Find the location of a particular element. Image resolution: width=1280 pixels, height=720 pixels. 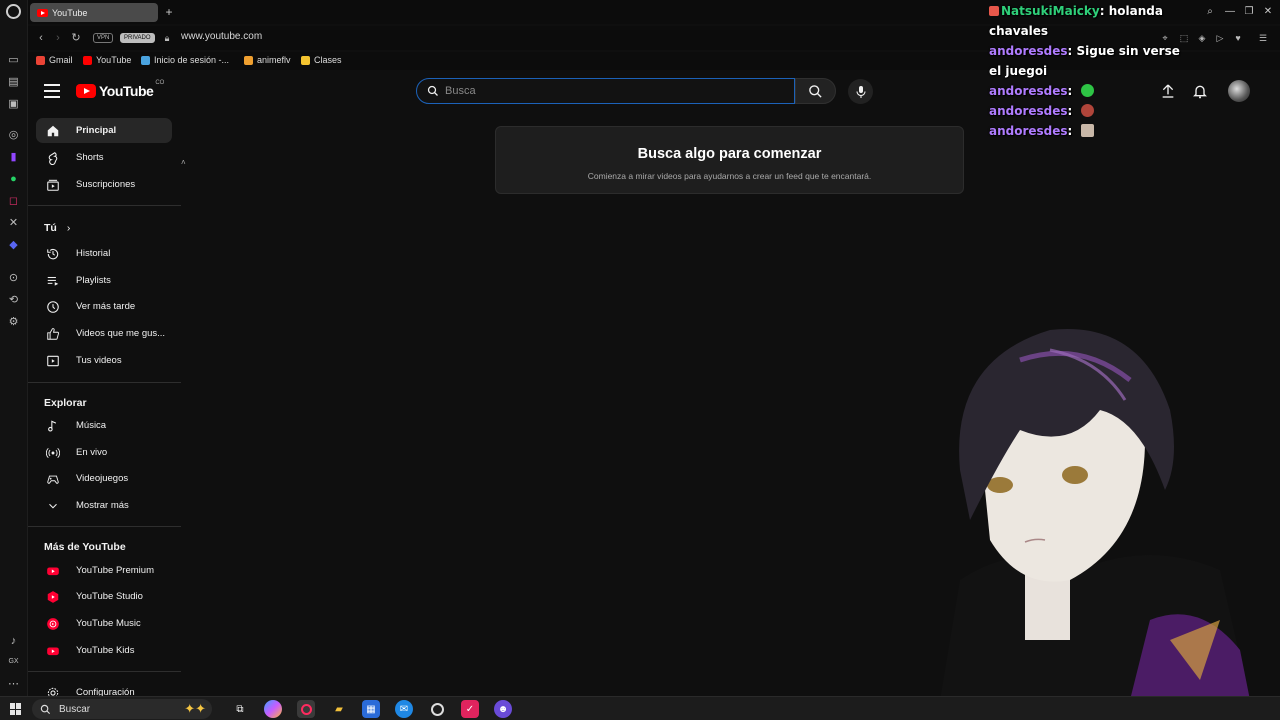

card-title: Busca algo para comenzar is located at coordinates (729, 154).